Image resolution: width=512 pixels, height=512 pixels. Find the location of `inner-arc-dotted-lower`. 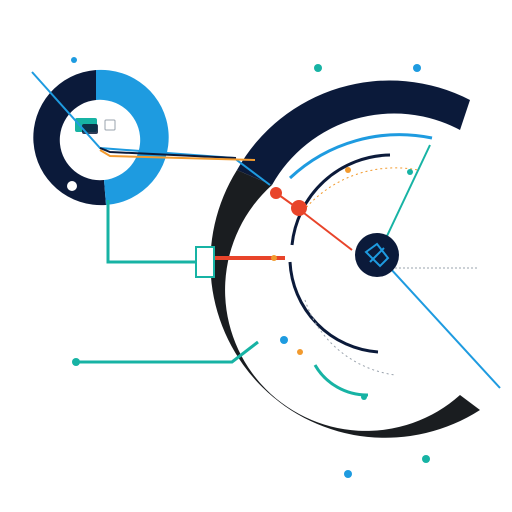

inner-arc-dotted-lower is located at coordinates (350, 337).